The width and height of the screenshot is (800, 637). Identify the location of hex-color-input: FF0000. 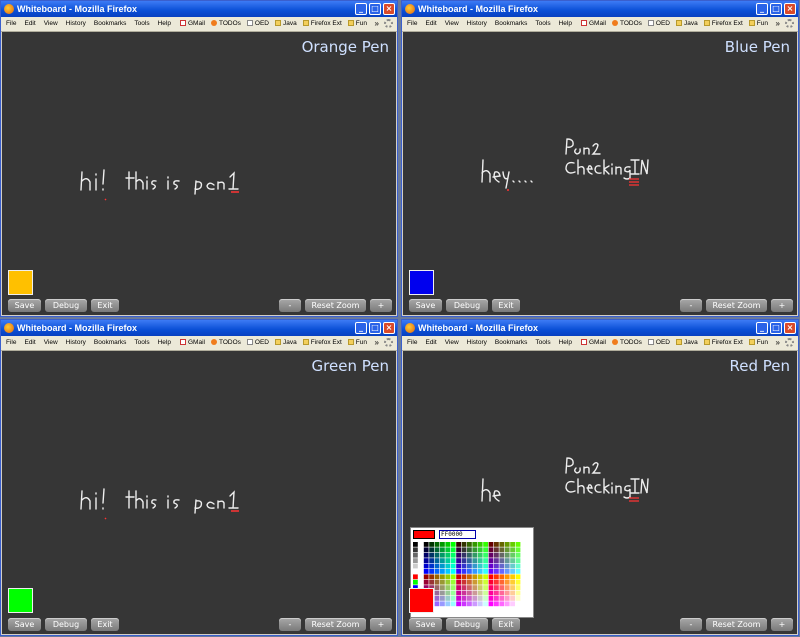
(457, 534).